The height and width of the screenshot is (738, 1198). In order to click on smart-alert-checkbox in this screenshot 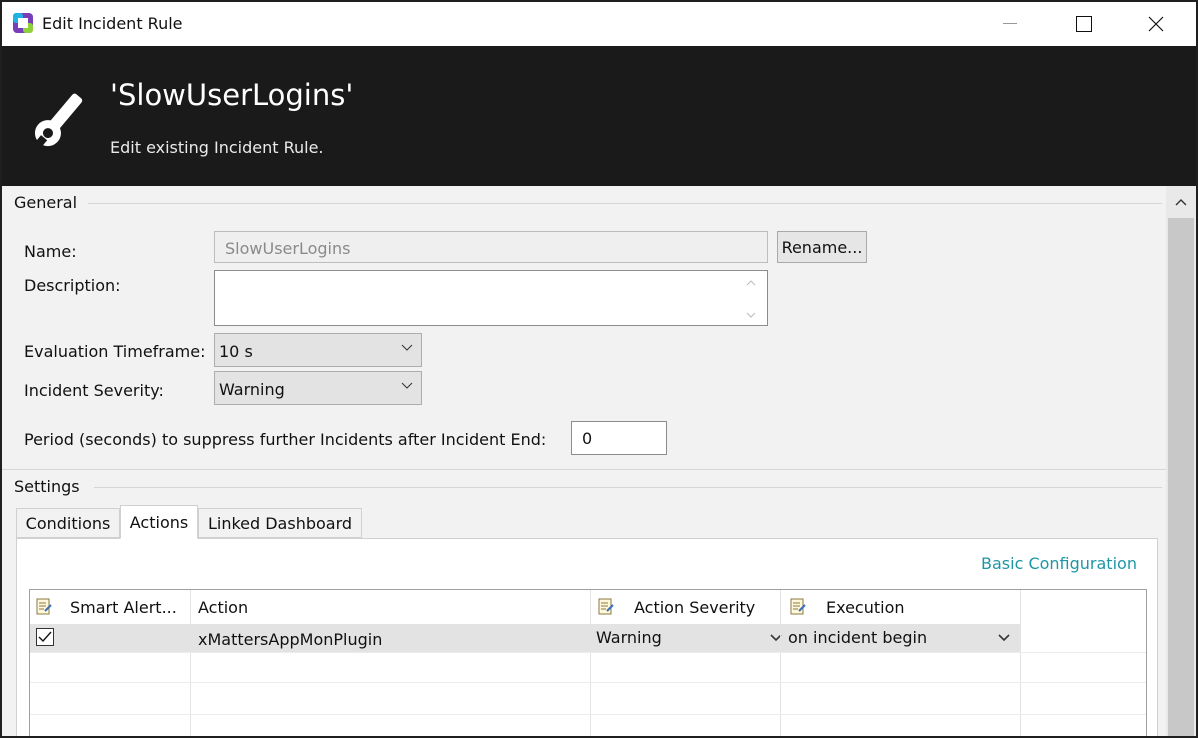, I will do `click(45, 637)`.